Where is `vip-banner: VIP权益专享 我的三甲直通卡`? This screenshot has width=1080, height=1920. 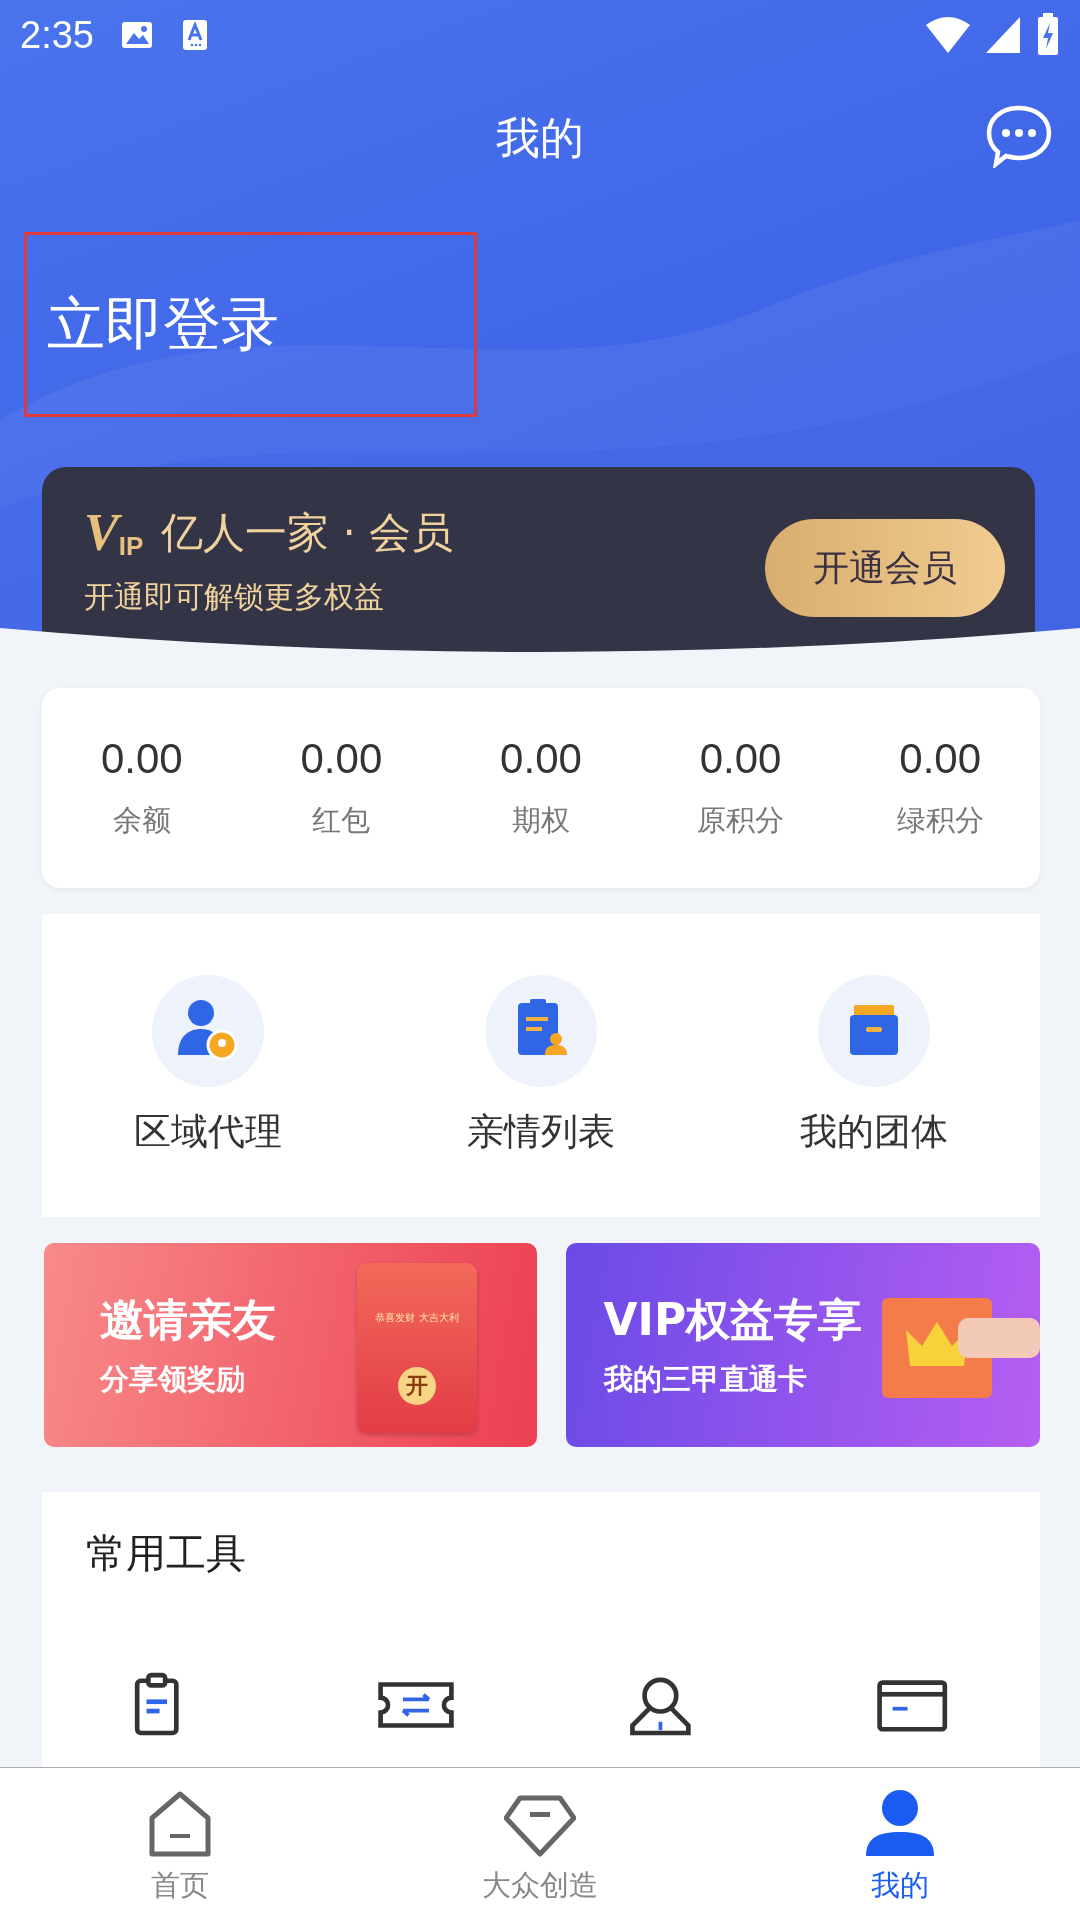 vip-banner: VIP权益专享 我的三甲直通卡 is located at coordinates (802, 1345).